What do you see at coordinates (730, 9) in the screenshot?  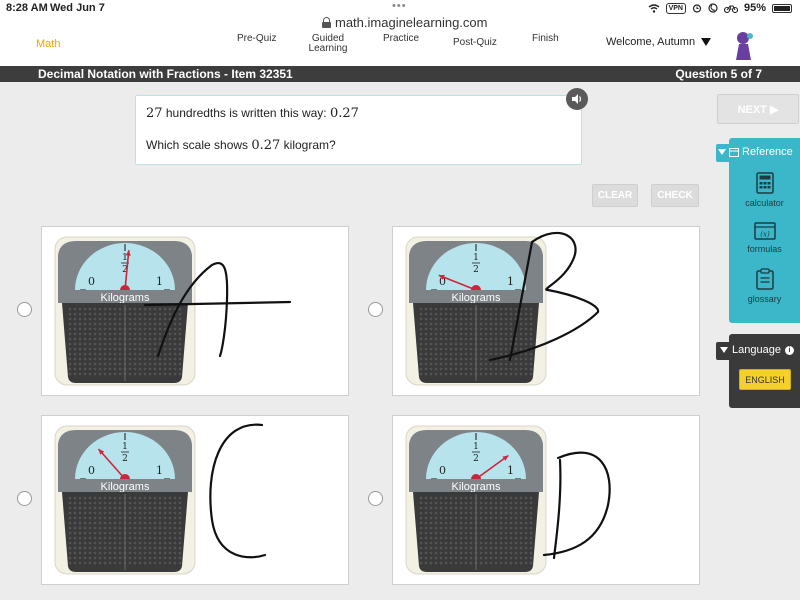 I see `bike-icon` at bounding box center [730, 9].